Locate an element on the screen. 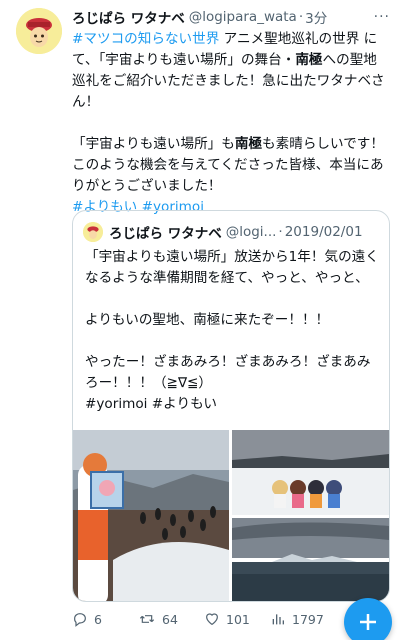  compose-button is located at coordinates (368, 619).